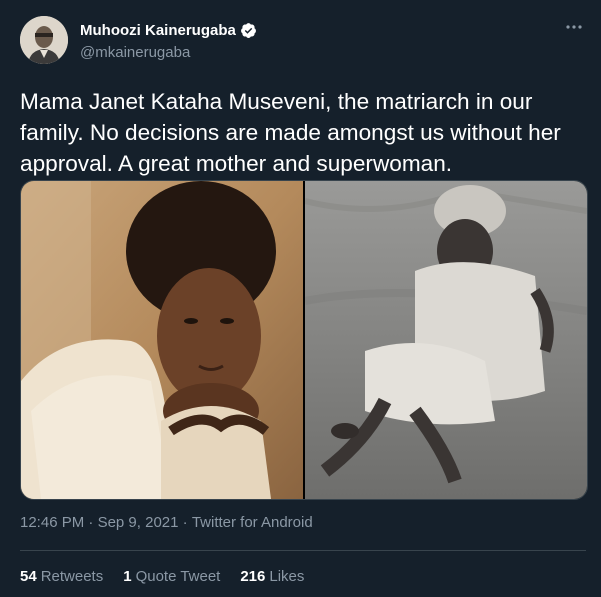 This screenshot has height=597, width=601. What do you see at coordinates (28, 576) in the screenshot?
I see `retweets-count: 54` at bounding box center [28, 576].